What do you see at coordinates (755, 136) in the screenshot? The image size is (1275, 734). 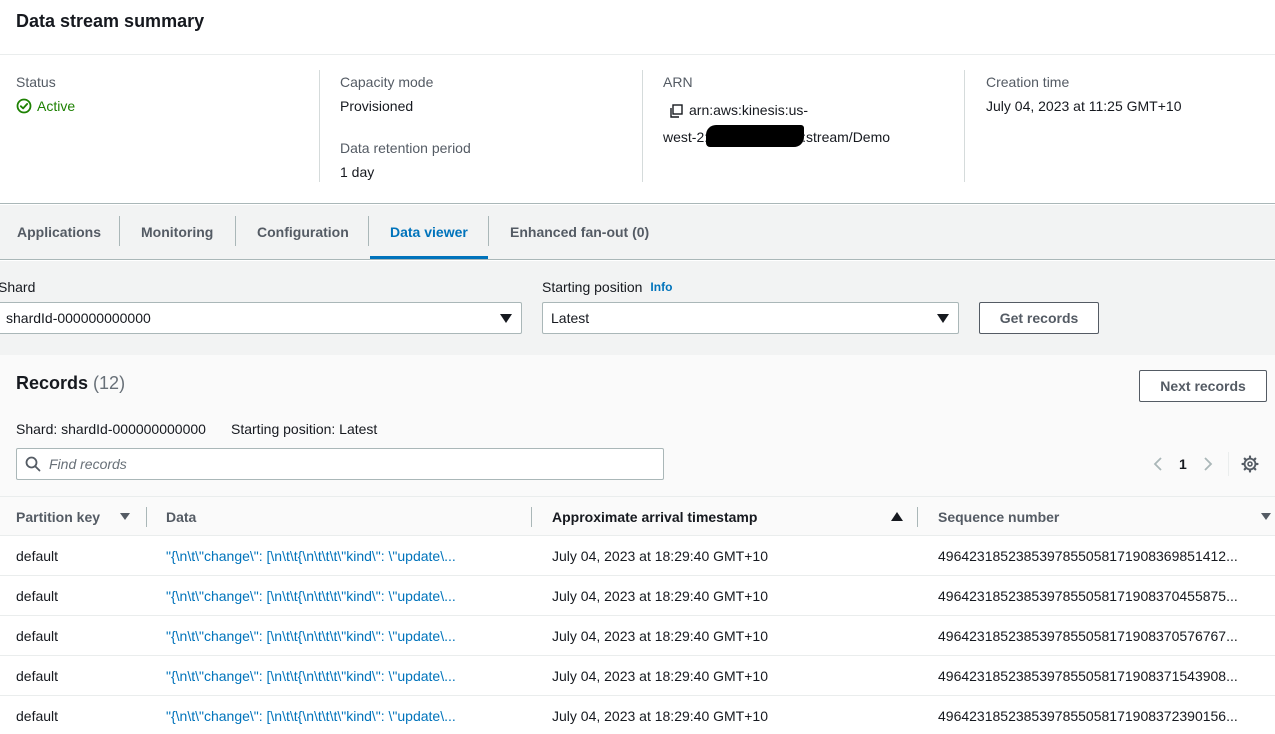 I see `redacted-account-id` at bounding box center [755, 136].